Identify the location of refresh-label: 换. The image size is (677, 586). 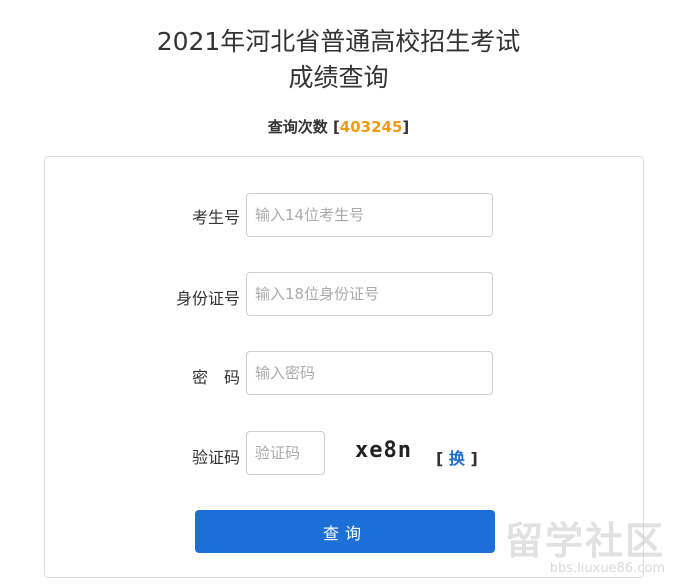
(457, 458).